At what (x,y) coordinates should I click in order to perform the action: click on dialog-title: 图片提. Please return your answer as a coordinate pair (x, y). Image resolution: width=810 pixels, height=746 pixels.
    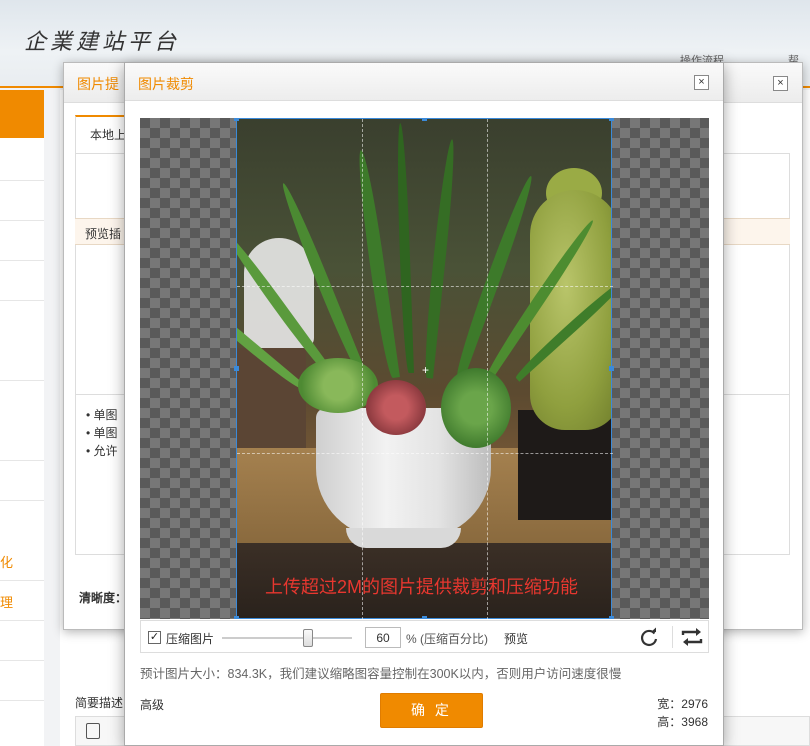
    Looking at the image, I should click on (98, 84).